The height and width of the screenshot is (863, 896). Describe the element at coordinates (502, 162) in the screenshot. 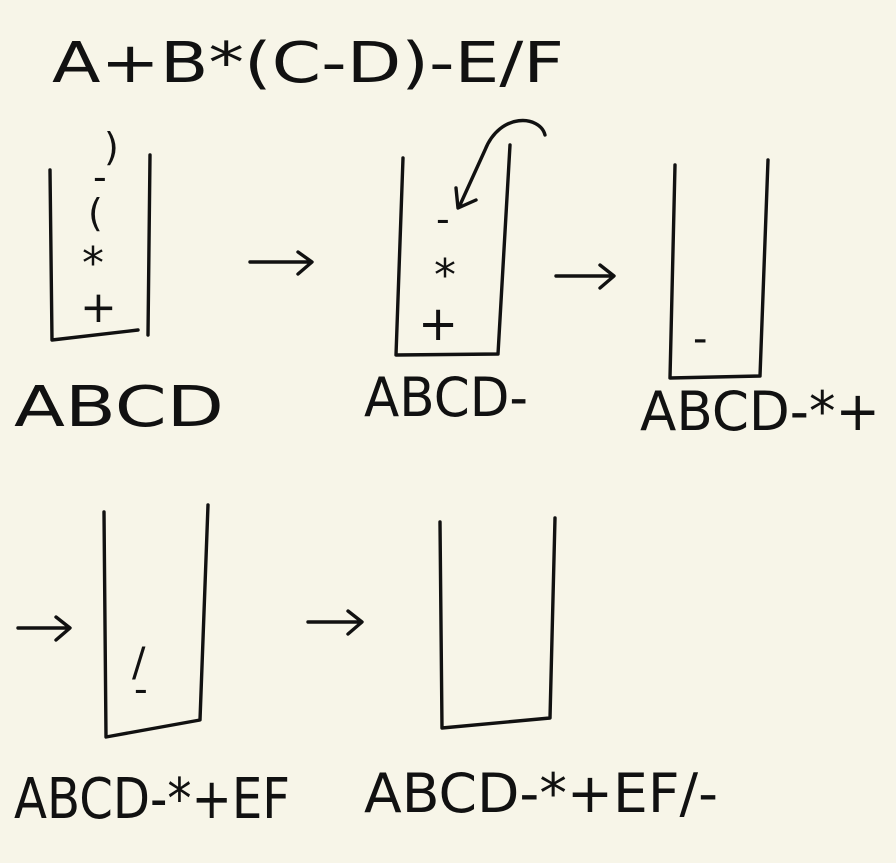

I see `pop-arrow-curve` at that location.